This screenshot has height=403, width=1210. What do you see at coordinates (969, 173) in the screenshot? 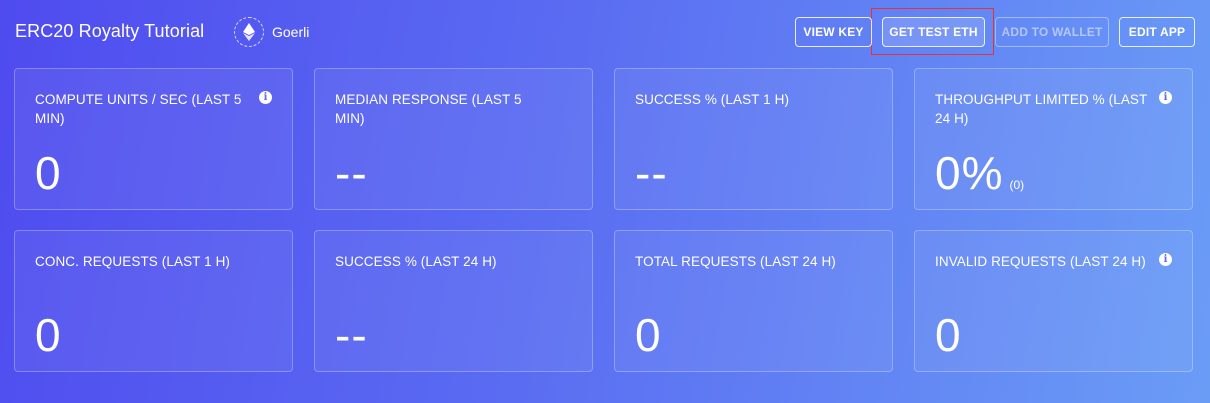
I see `metric-value: 0%` at bounding box center [969, 173].